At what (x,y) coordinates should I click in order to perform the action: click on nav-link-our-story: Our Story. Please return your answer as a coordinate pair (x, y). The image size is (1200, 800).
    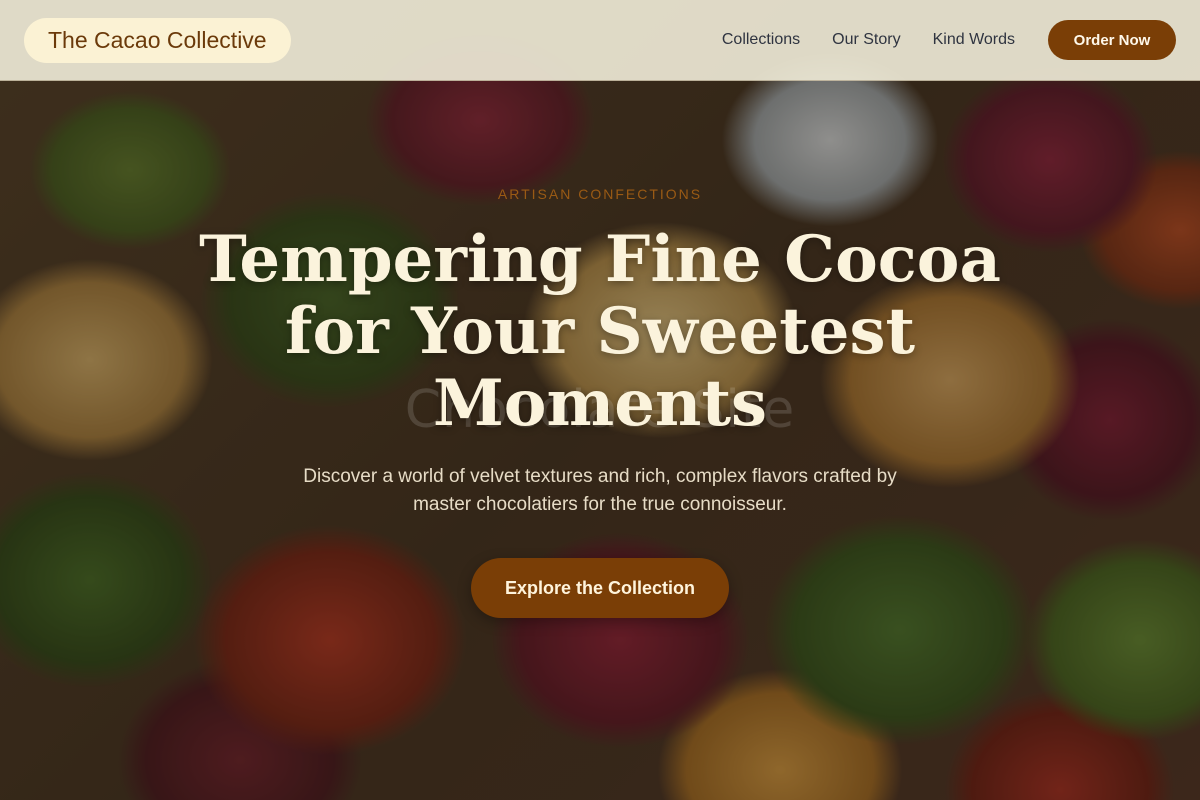
    Looking at the image, I should click on (866, 40).